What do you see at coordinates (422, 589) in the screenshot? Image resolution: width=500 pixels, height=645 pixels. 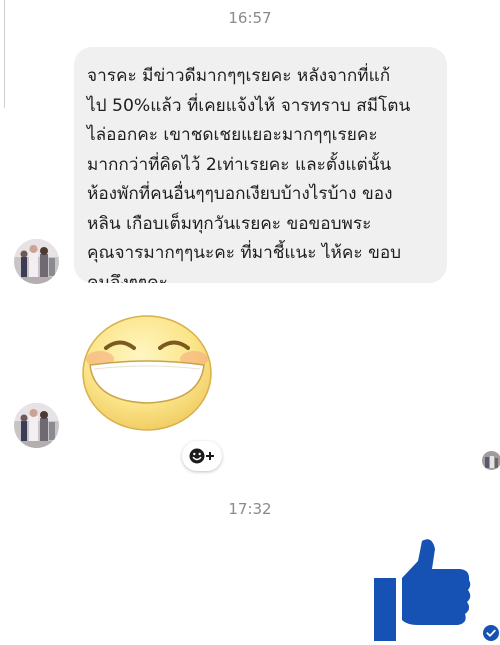 I see `thumbs-up-icon` at bounding box center [422, 589].